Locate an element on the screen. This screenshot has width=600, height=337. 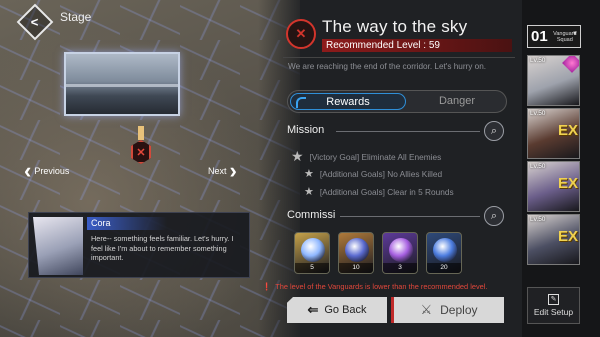
crossed-swords-icon: ⚔ is located at coordinates (426, 309).